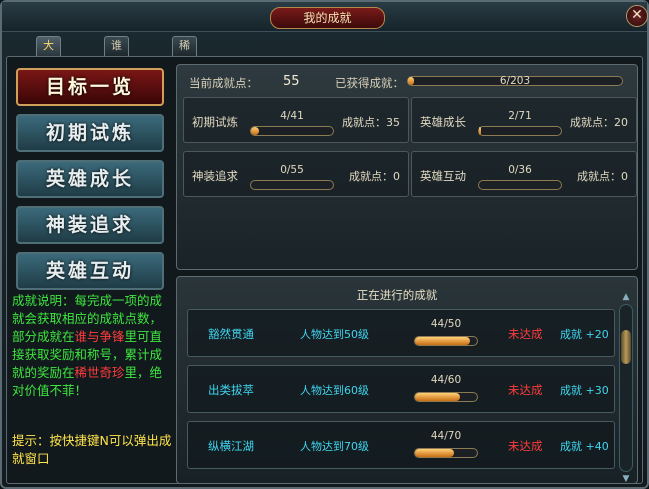  What do you see at coordinates (626, 479) in the screenshot?
I see `scroll-down-icon: ▼` at bounding box center [626, 479].